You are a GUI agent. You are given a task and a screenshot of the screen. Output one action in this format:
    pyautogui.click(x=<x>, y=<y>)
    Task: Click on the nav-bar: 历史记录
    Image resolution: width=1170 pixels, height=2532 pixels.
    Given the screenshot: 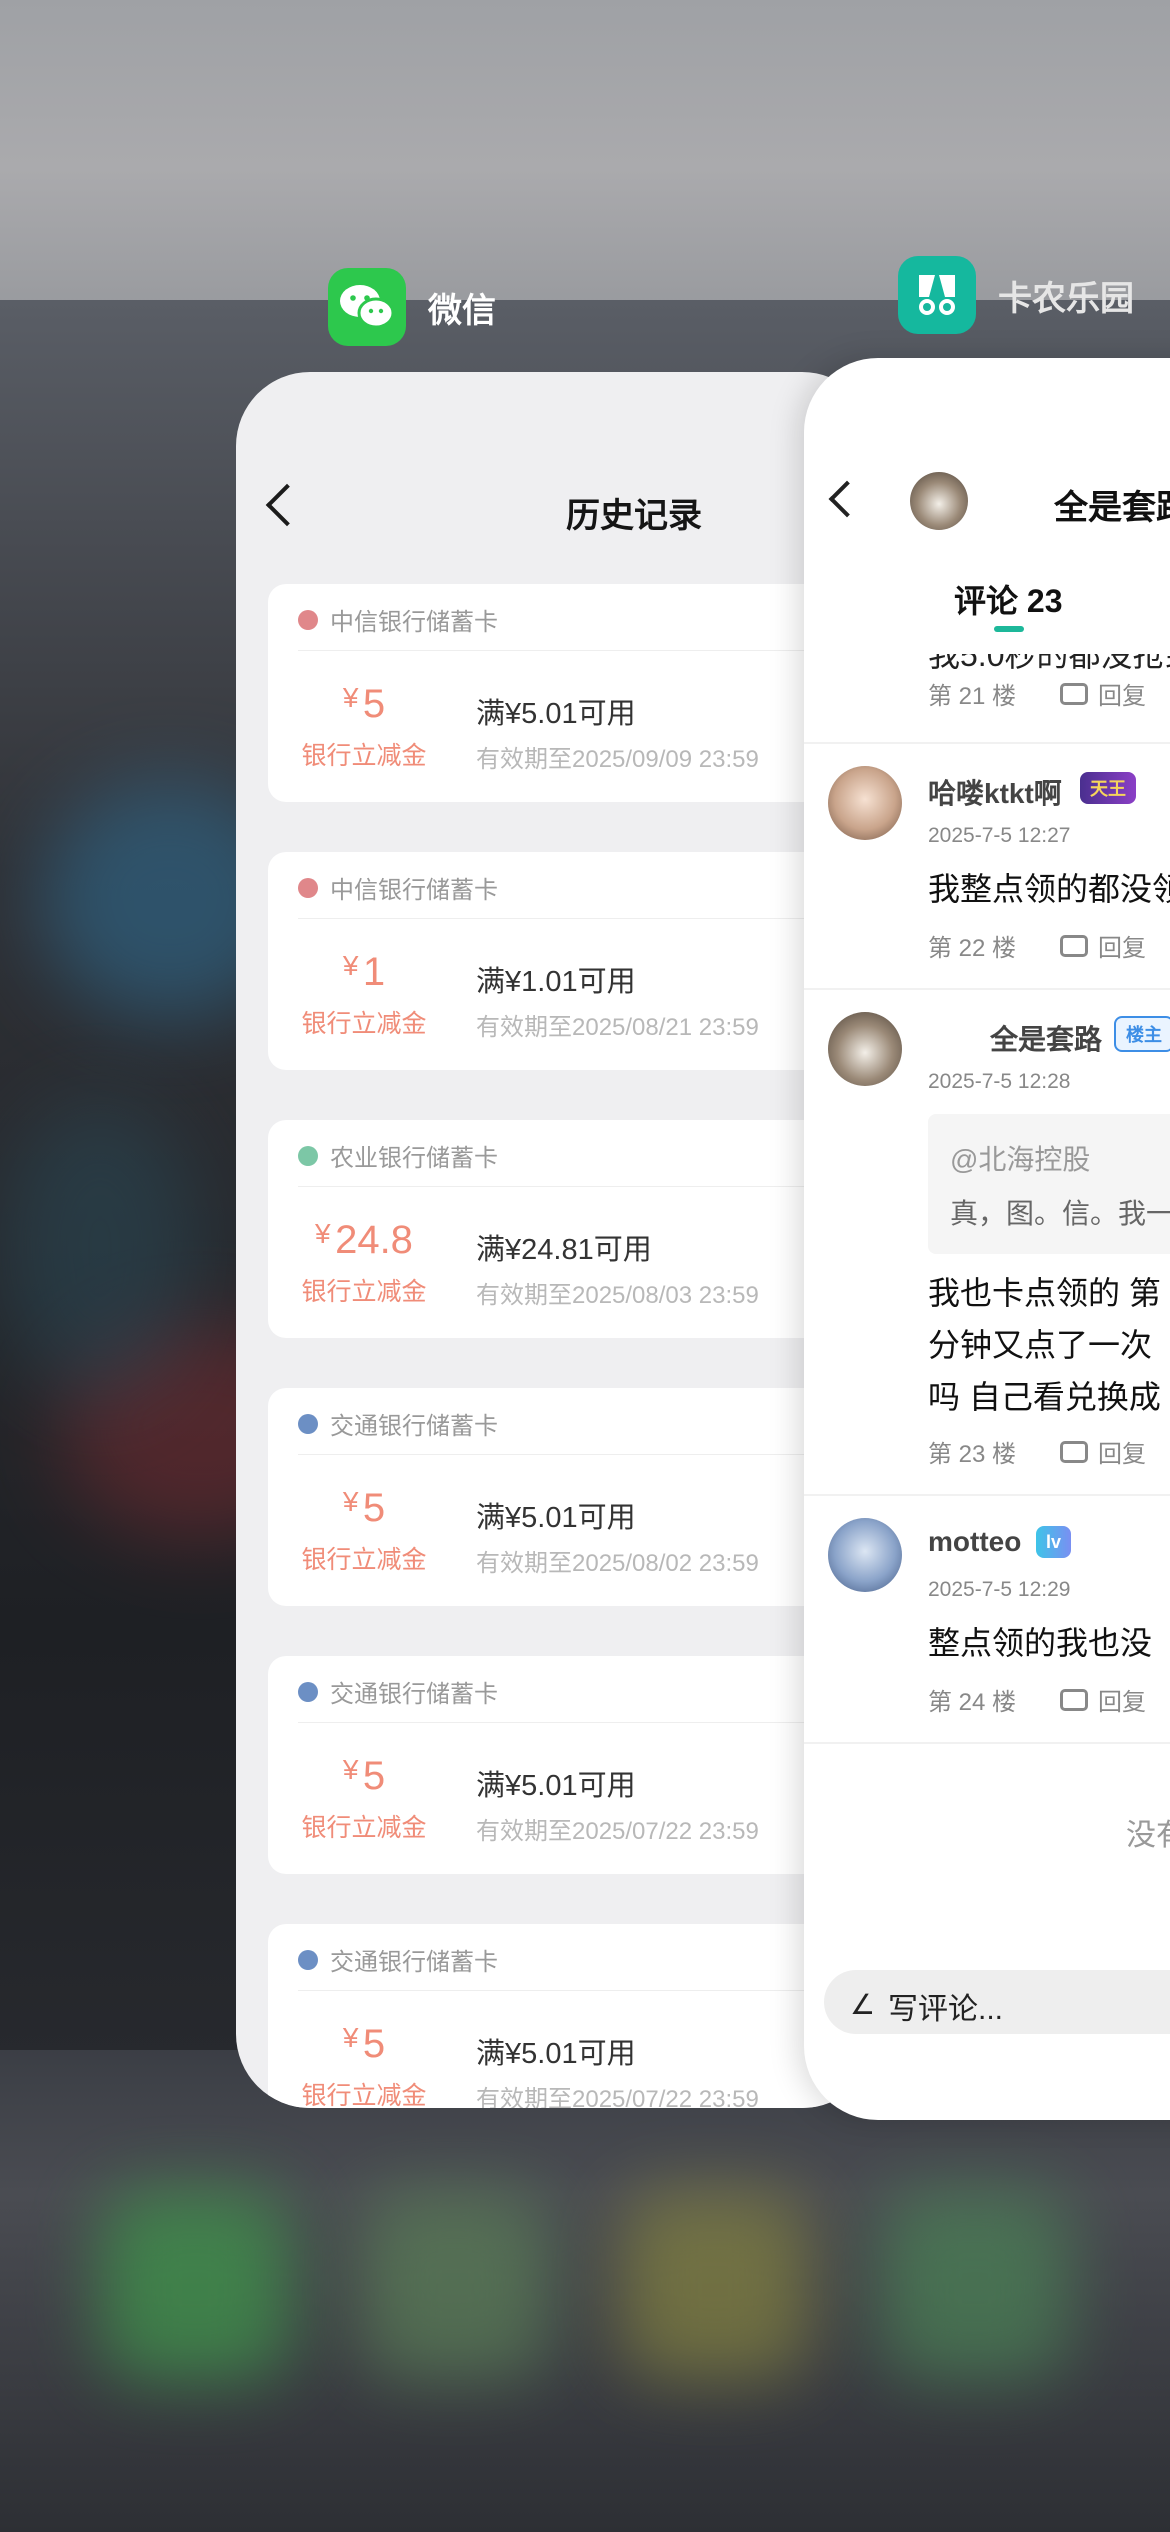 What is the action you would take?
    pyautogui.click(x=556, y=515)
    